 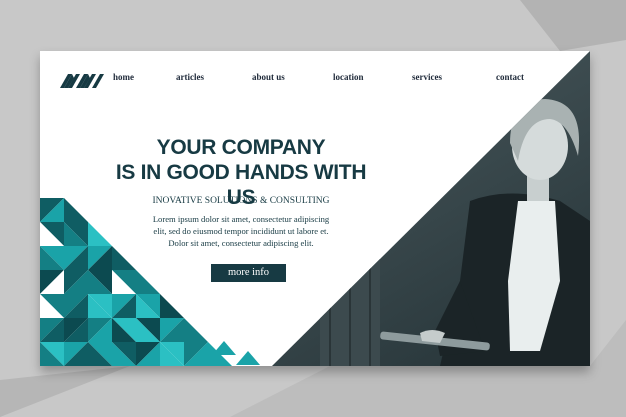 What do you see at coordinates (241, 201) in the screenshot?
I see `hero-subtitle: INOVATIVE SOLUTIONS & CONSULTING` at bounding box center [241, 201].